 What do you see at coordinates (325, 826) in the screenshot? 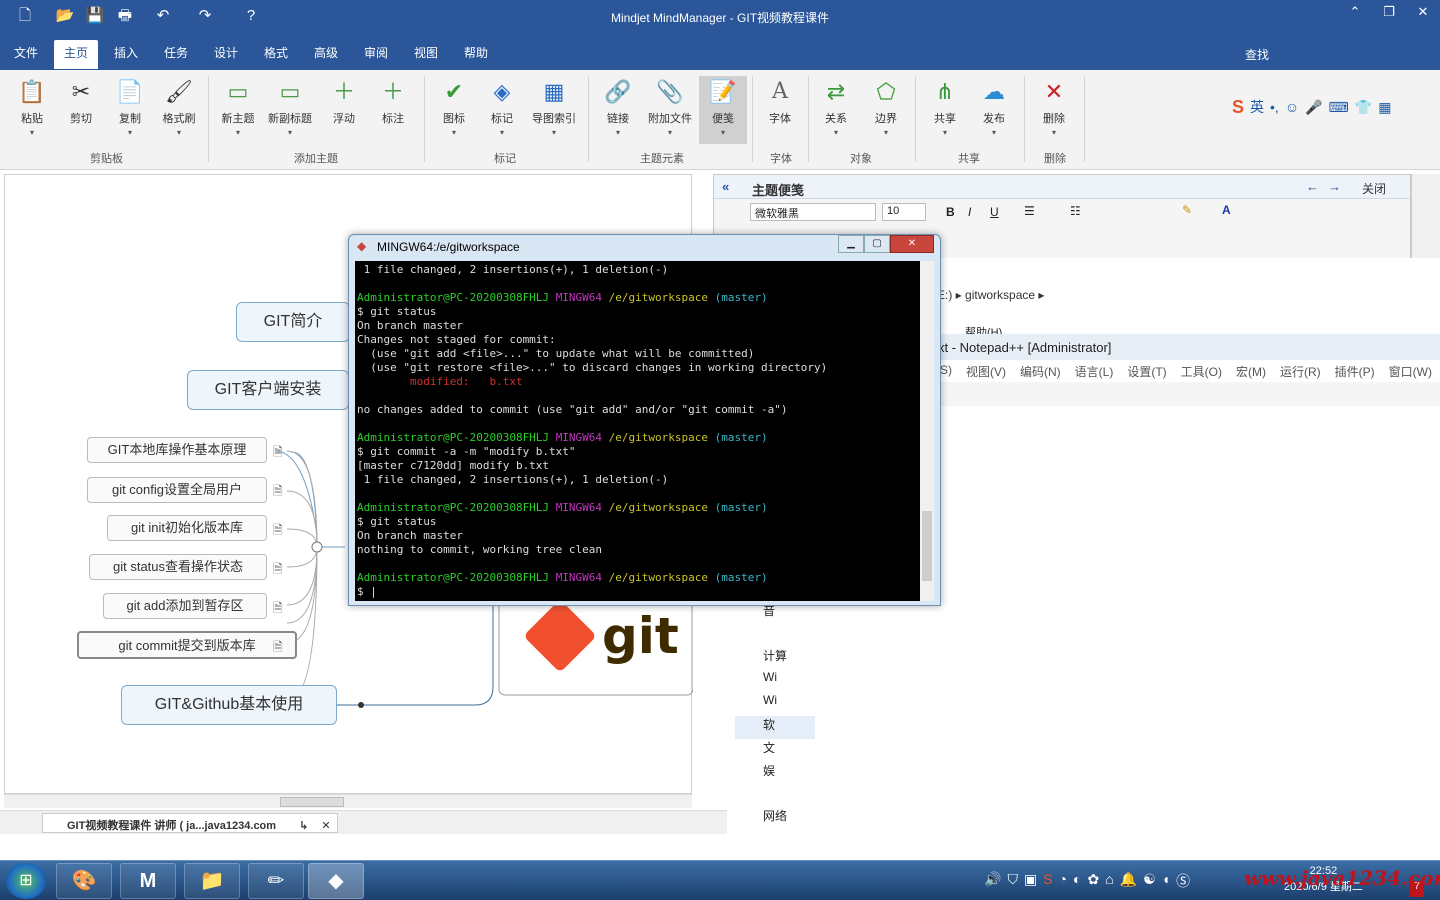
I see `tab-close-icon: ✕` at bounding box center [325, 826].